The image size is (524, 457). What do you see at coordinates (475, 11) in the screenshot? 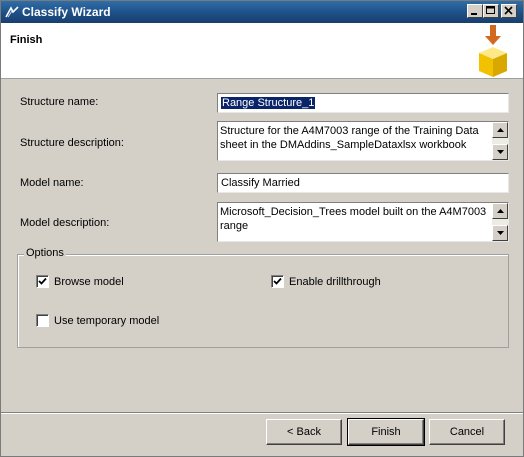
I see `minimize-button` at bounding box center [475, 11].